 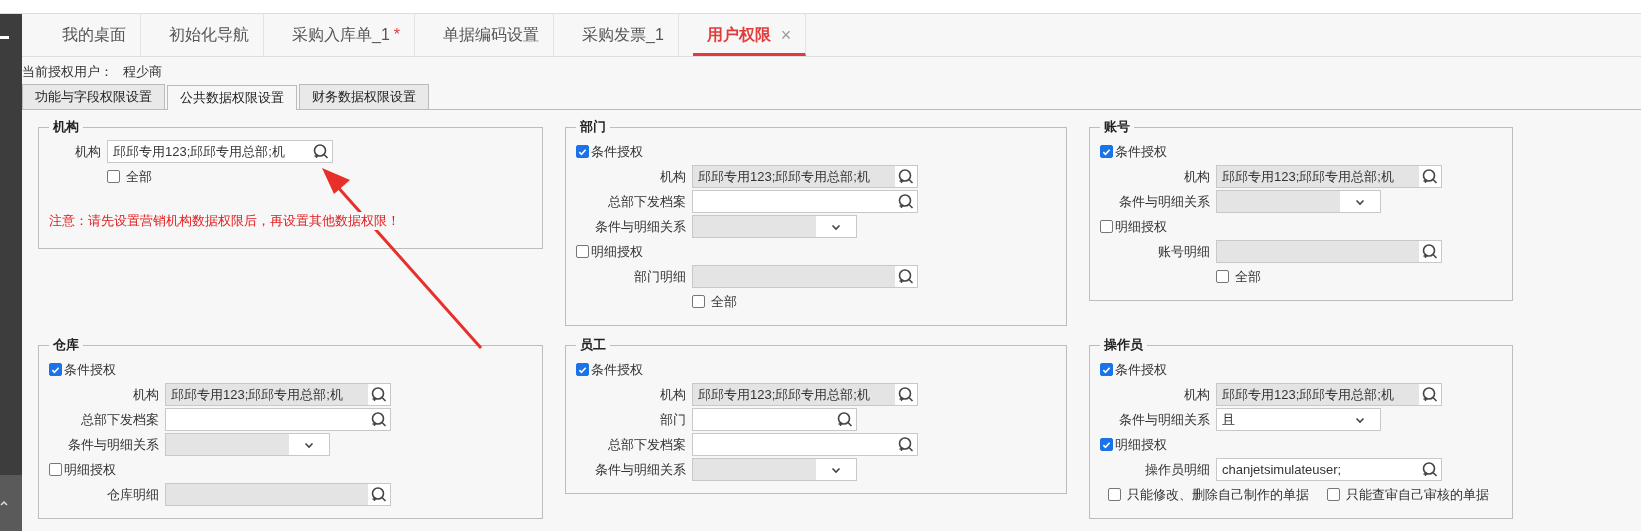 I want to click on lookup-field: 邱邱专用123;邱邱专用总部;机, so click(x=220, y=151).